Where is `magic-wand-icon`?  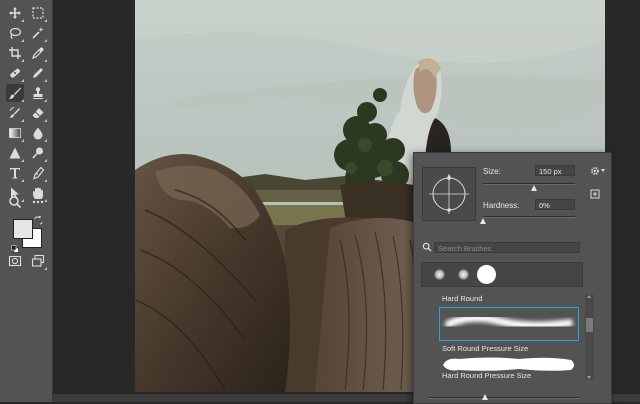 magic-wand-icon is located at coordinates (38, 33).